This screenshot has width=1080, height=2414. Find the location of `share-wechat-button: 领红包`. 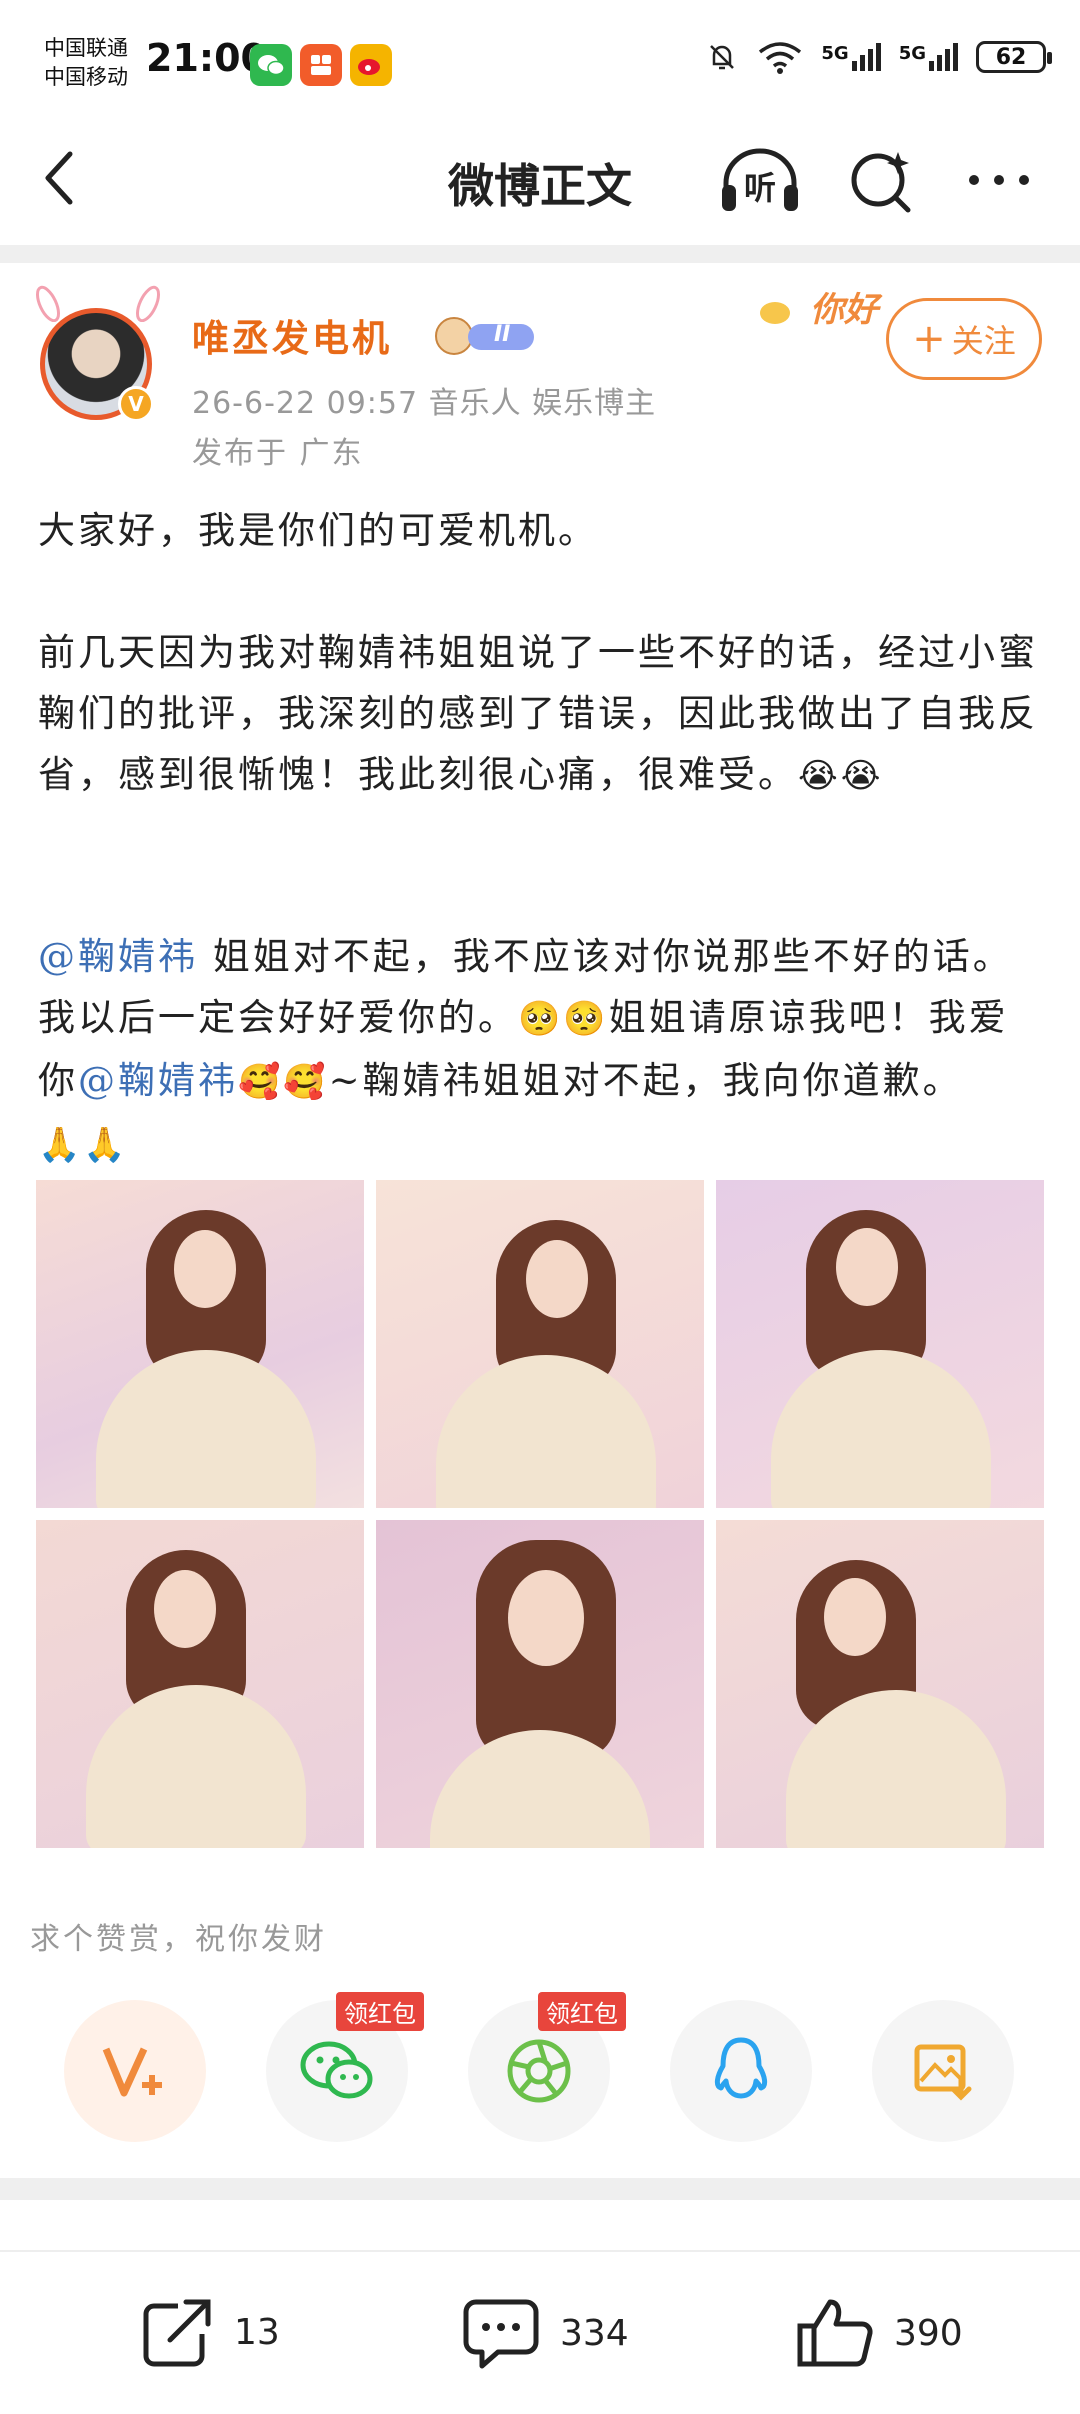

share-wechat-button: 领红包 is located at coordinates (345, 2067).